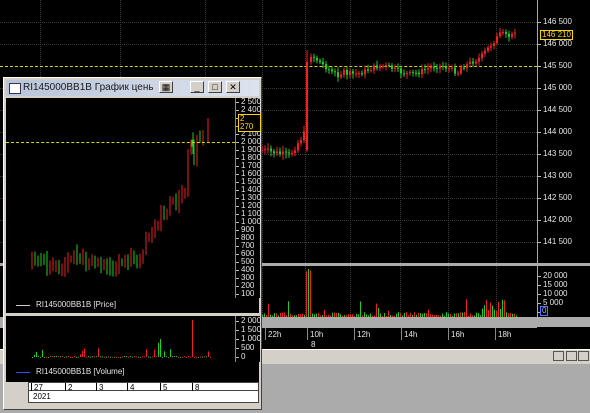 The width and height of the screenshot is (590, 413). What do you see at coordinates (132, 88) in the screenshot?
I see `window-titlebar: RI145000BB1B График цены и ▦ _ □ ✕` at bounding box center [132, 88].